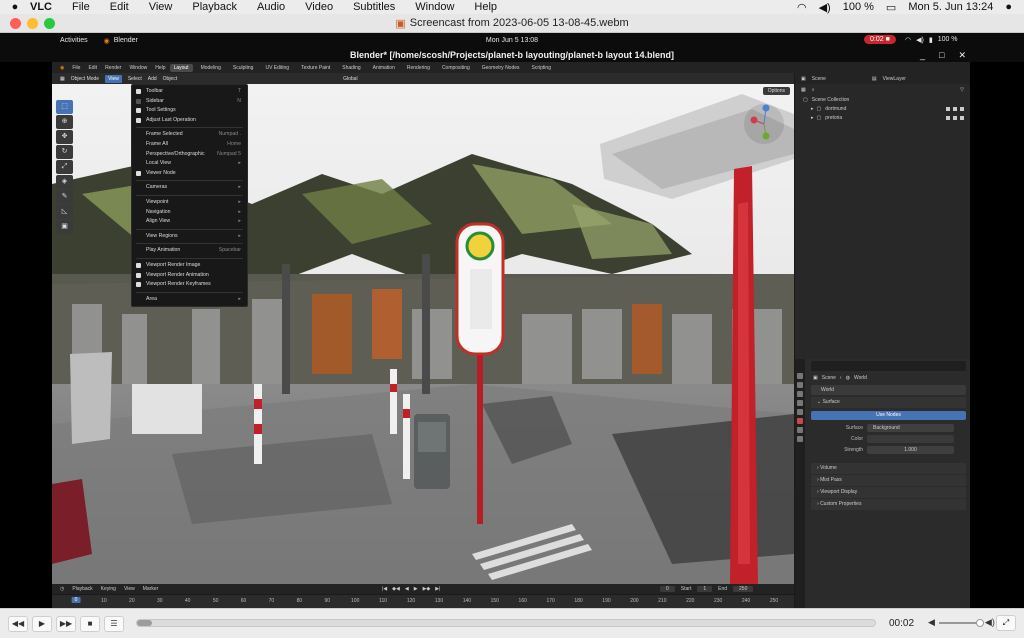  I want to click on cursor-tool-icon: ⊕, so click(64, 122).